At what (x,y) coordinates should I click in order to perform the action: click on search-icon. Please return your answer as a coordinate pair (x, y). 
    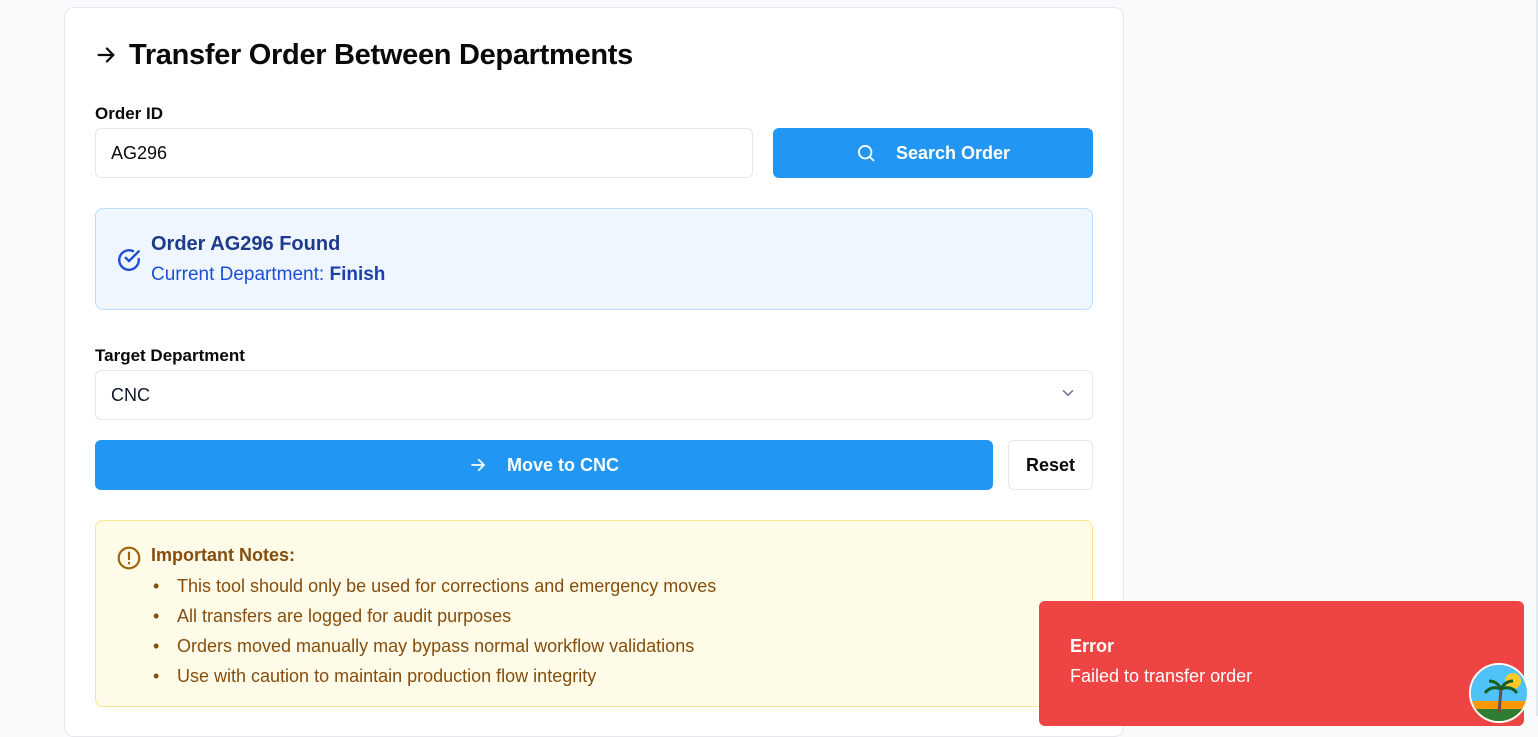
    Looking at the image, I should click on (866, 153).